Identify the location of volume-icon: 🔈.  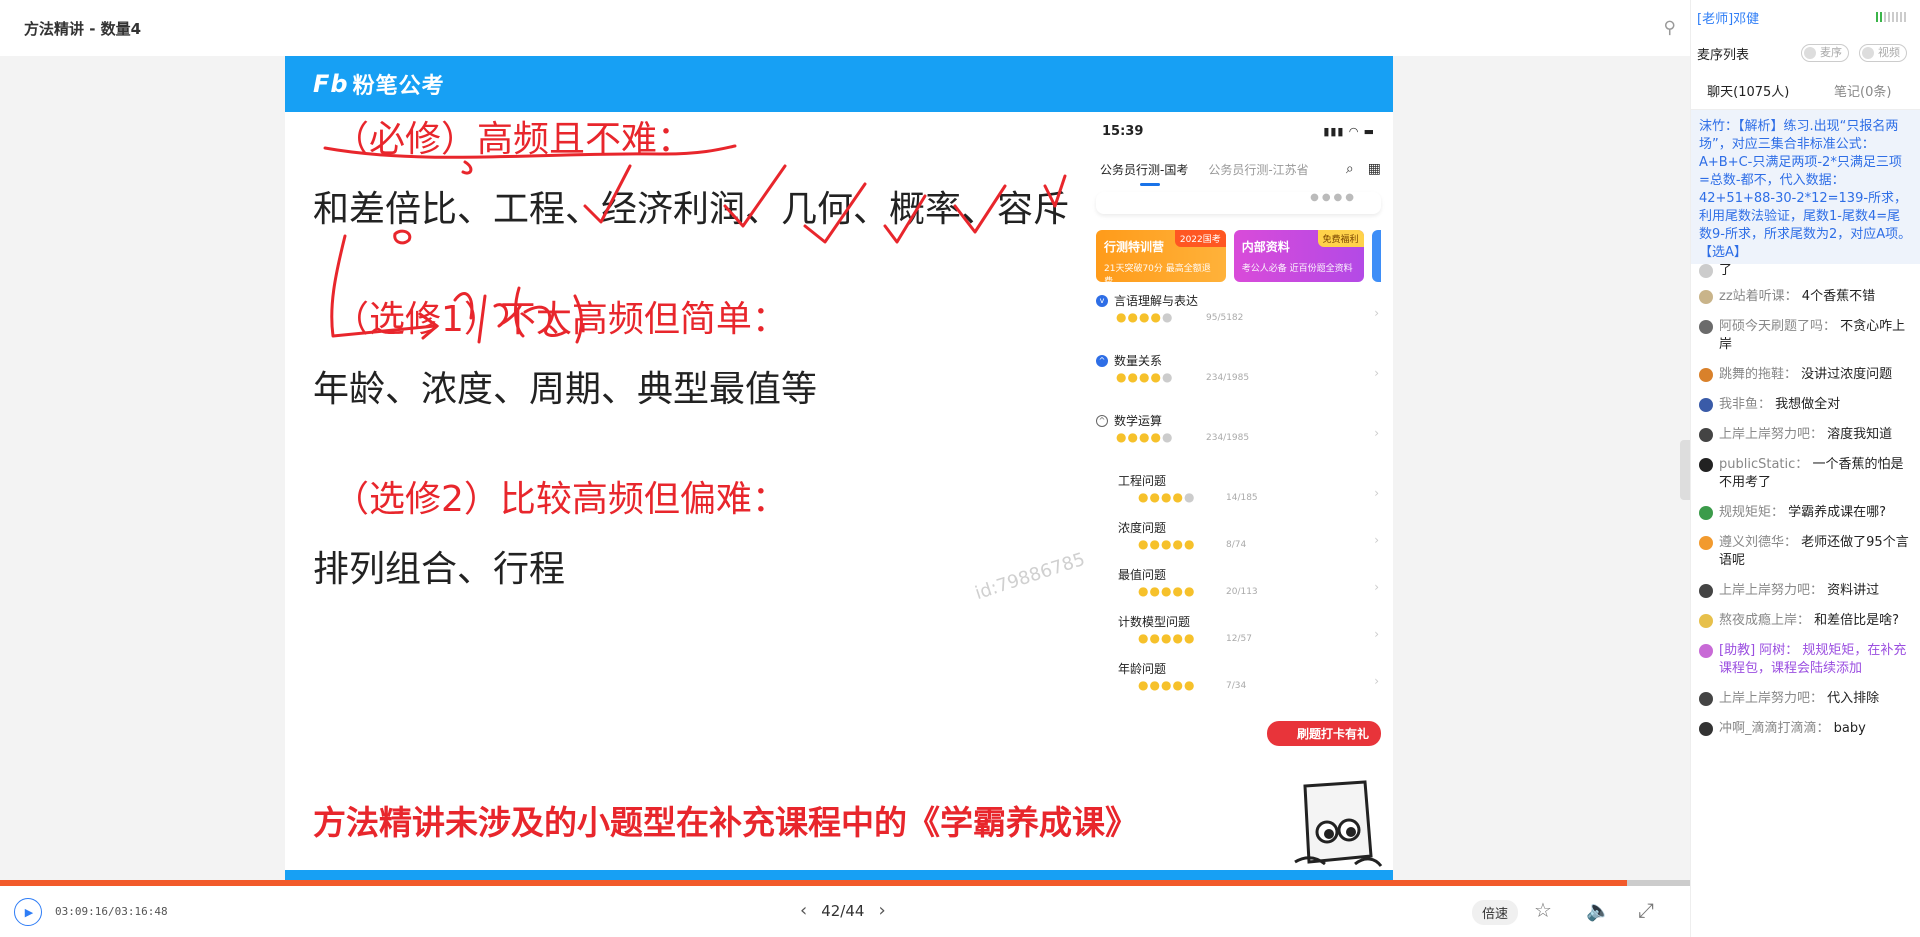
(1598, 910).